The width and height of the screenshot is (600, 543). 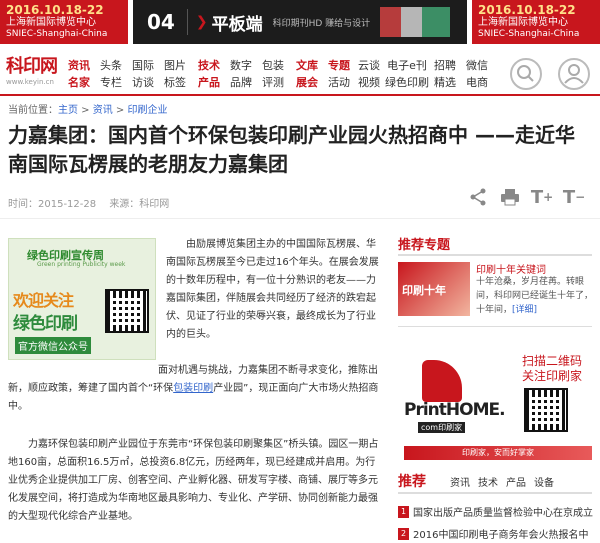 I want to click on tab-product: 产品, so click(x=516, y=481).